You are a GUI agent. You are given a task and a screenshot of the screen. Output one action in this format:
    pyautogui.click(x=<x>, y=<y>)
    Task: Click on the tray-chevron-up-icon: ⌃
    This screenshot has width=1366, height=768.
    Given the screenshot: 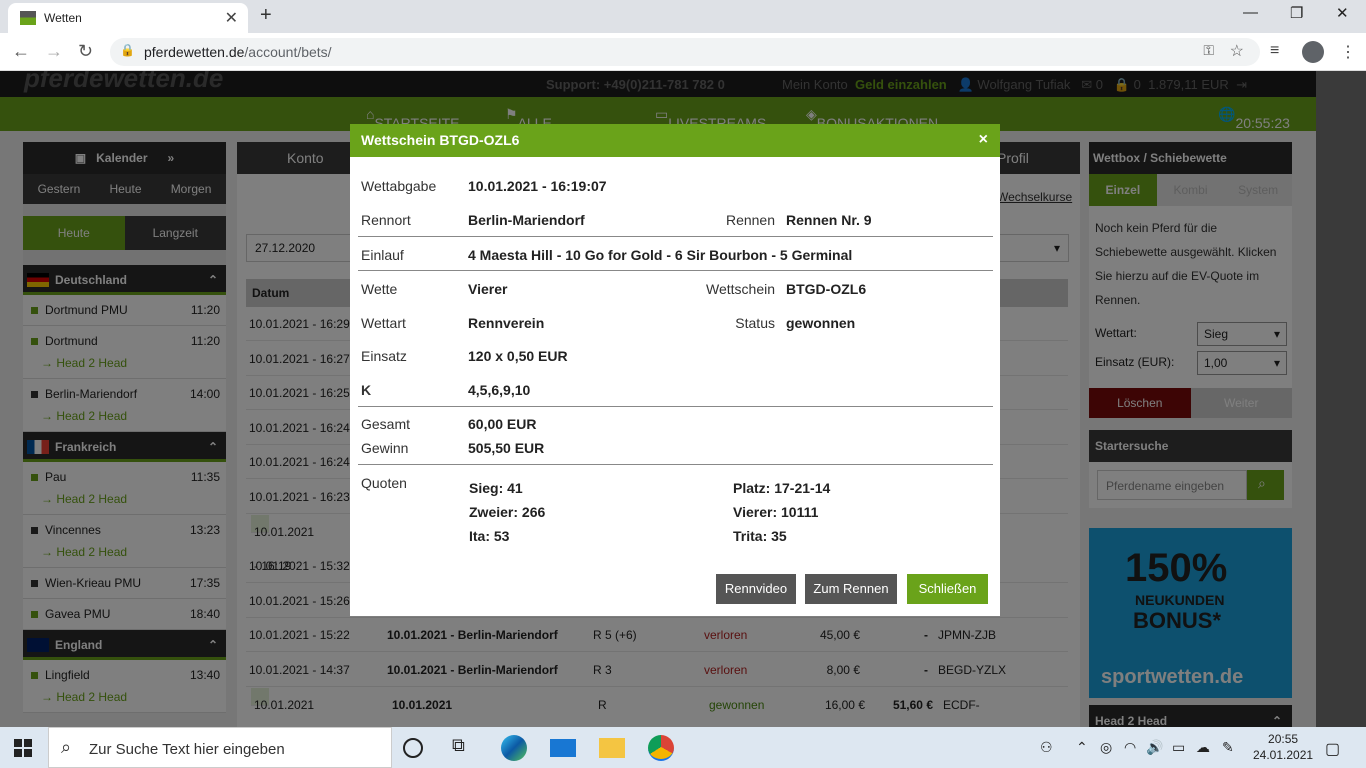 What is the action you would take?
    pyautogui.click(x=1082, y=747)
    